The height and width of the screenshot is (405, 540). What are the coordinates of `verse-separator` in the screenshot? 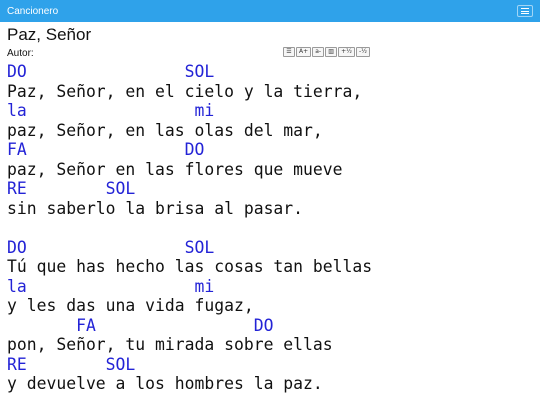 It's located at (270, 228).